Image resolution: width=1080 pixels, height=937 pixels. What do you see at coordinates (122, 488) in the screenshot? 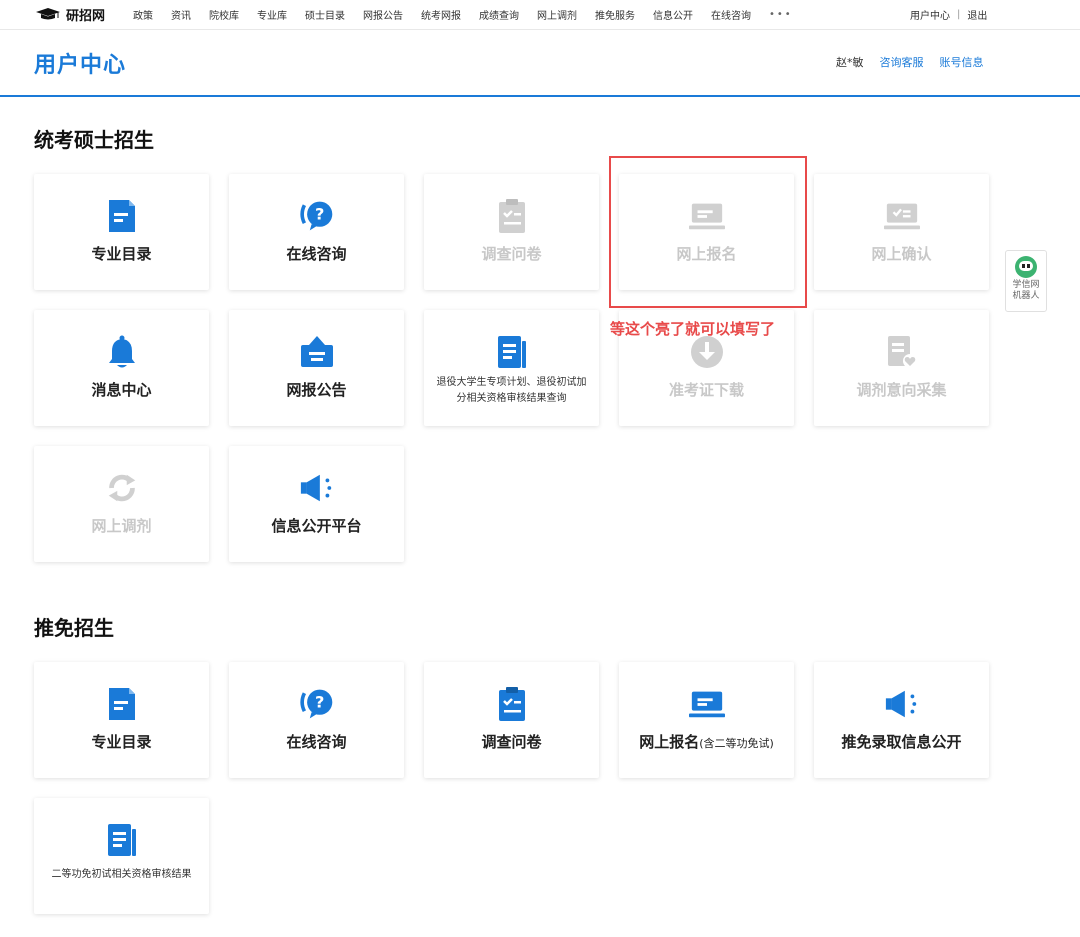
I see `refresh-icon` at bounding box center [122, 488].